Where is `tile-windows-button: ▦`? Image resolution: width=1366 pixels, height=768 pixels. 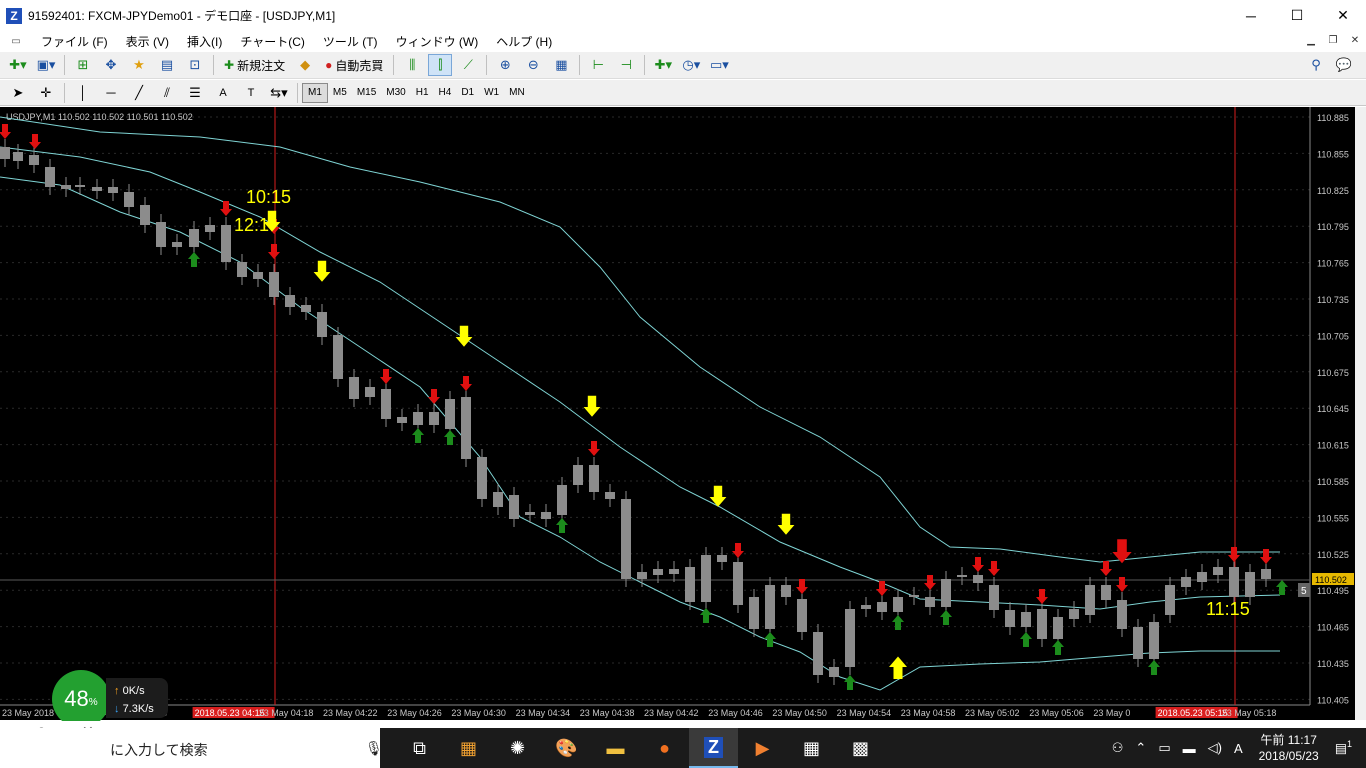 tile-windows-button: ▦ is located at coordinates (561, 65).